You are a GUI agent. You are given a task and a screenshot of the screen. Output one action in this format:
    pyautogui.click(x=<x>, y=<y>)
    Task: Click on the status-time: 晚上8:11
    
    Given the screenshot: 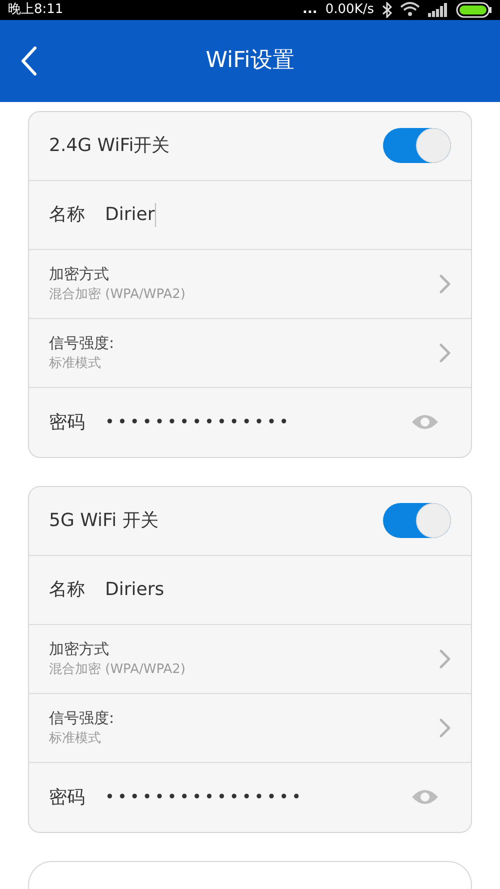 What is the action you would take?
    pyautogui.click(x=36, y=10)
    